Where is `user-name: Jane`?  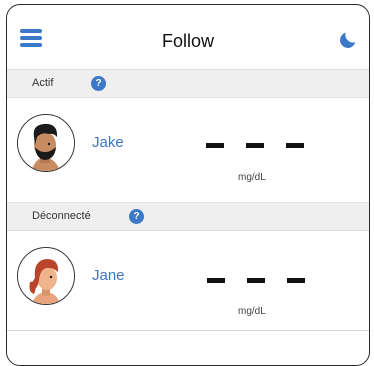
user-name: Jane is located at coordinates (108, 275).